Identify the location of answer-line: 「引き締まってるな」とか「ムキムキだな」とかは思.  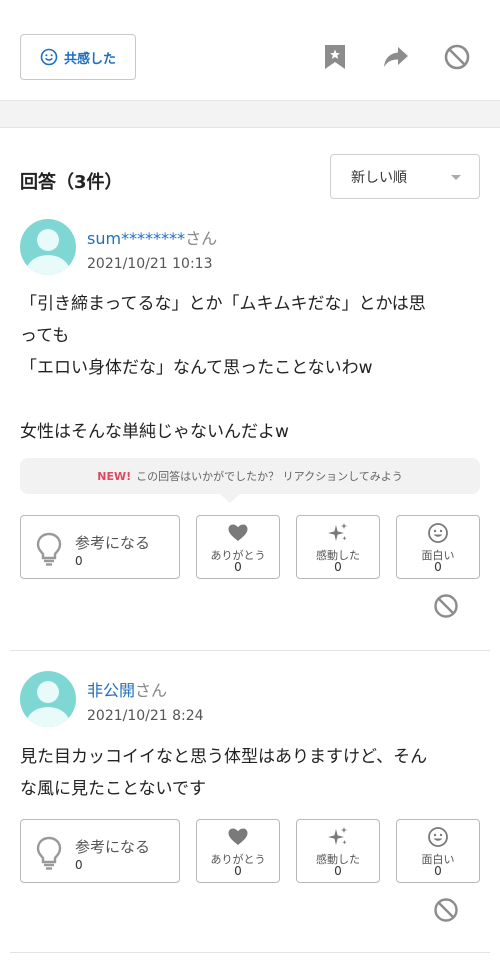
(223, 304).